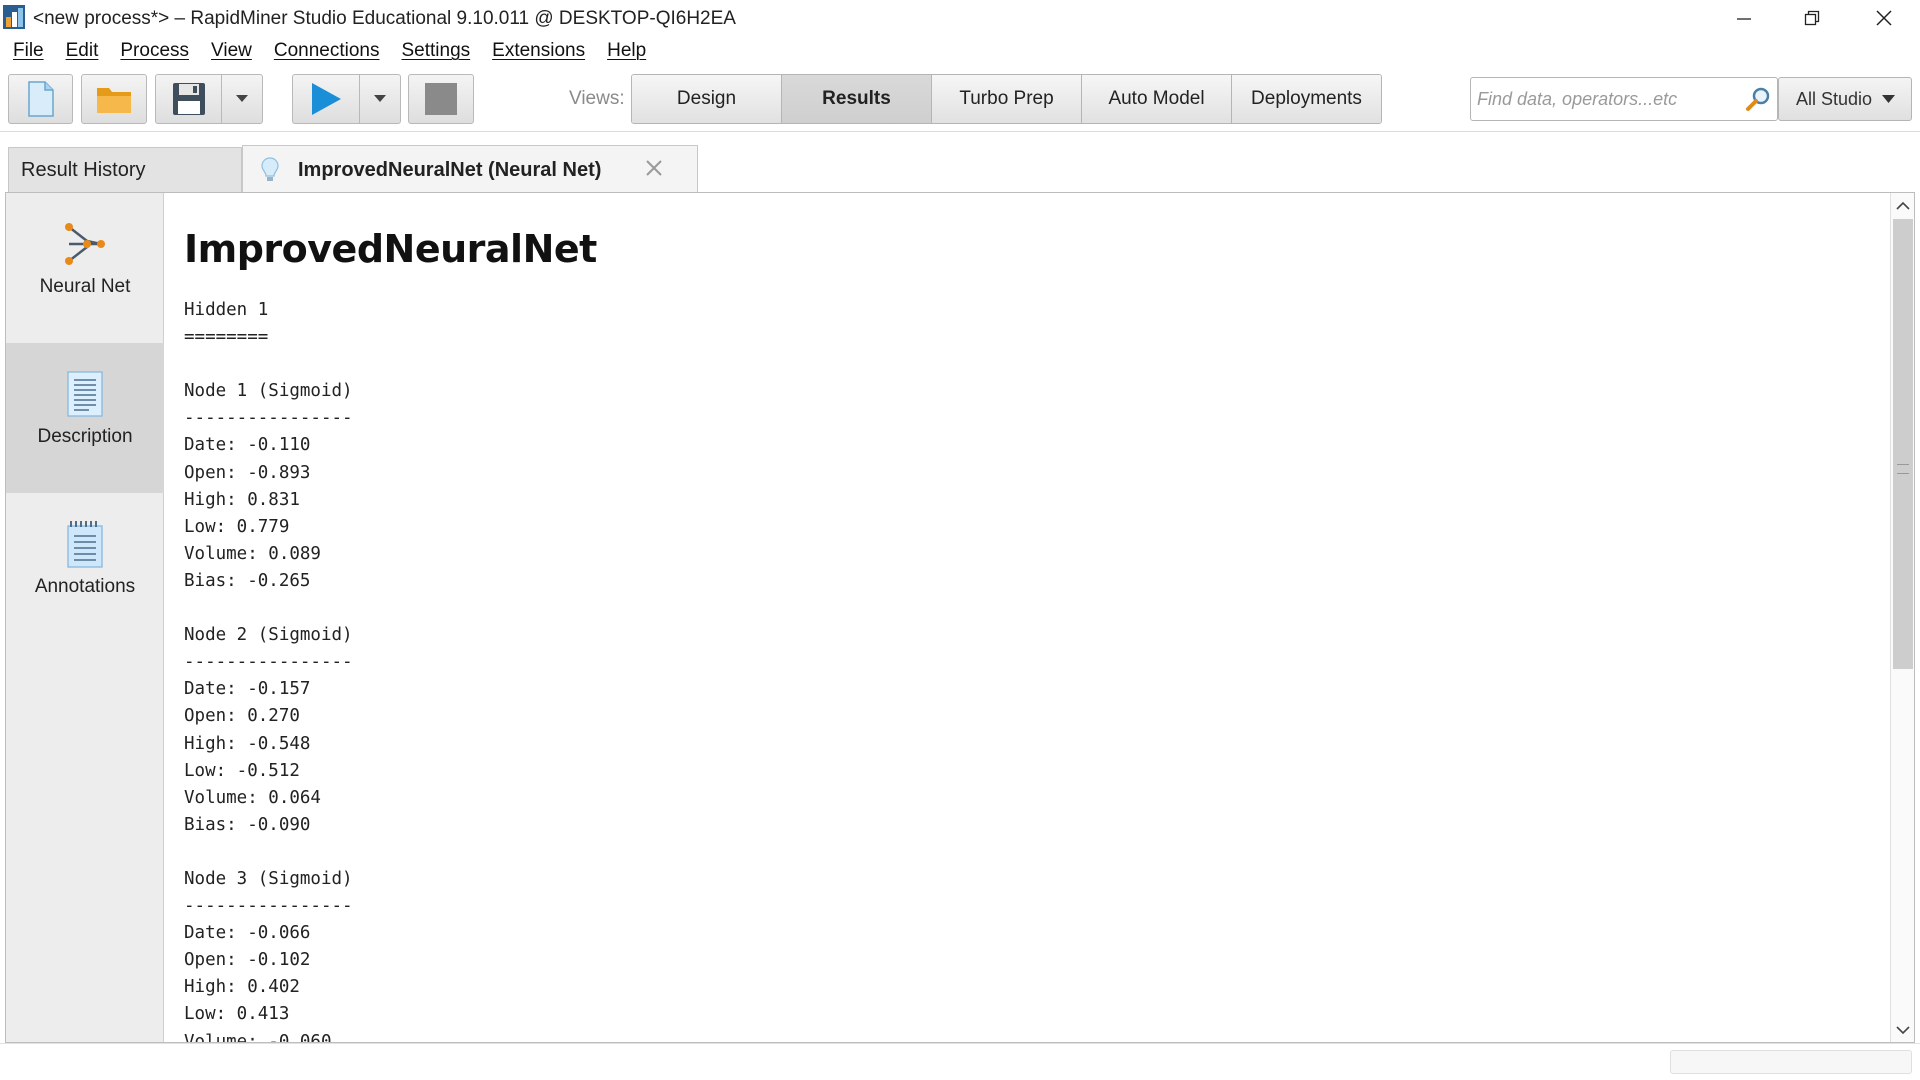  I want to click on global-search, so click(1624, 99).